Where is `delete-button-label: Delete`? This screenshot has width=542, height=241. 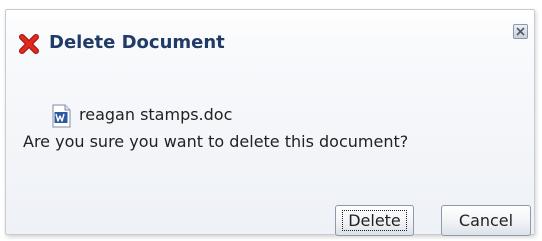 delete-button-label: Delete is located at coordinates (374, 220).